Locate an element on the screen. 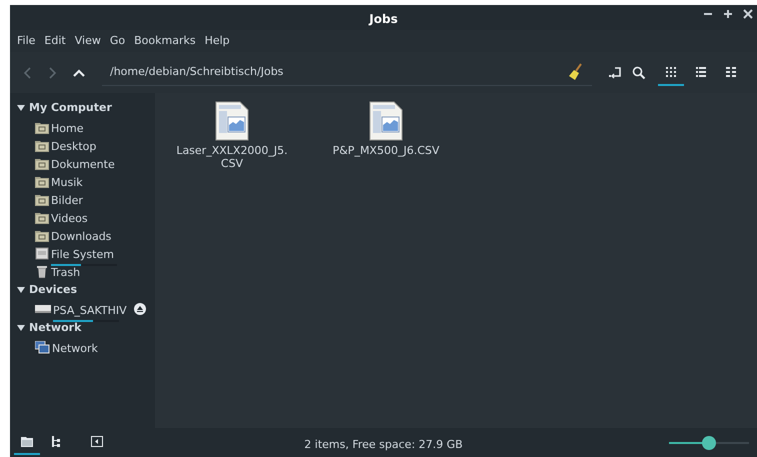  search-icon is located at coordinates (639, 73).